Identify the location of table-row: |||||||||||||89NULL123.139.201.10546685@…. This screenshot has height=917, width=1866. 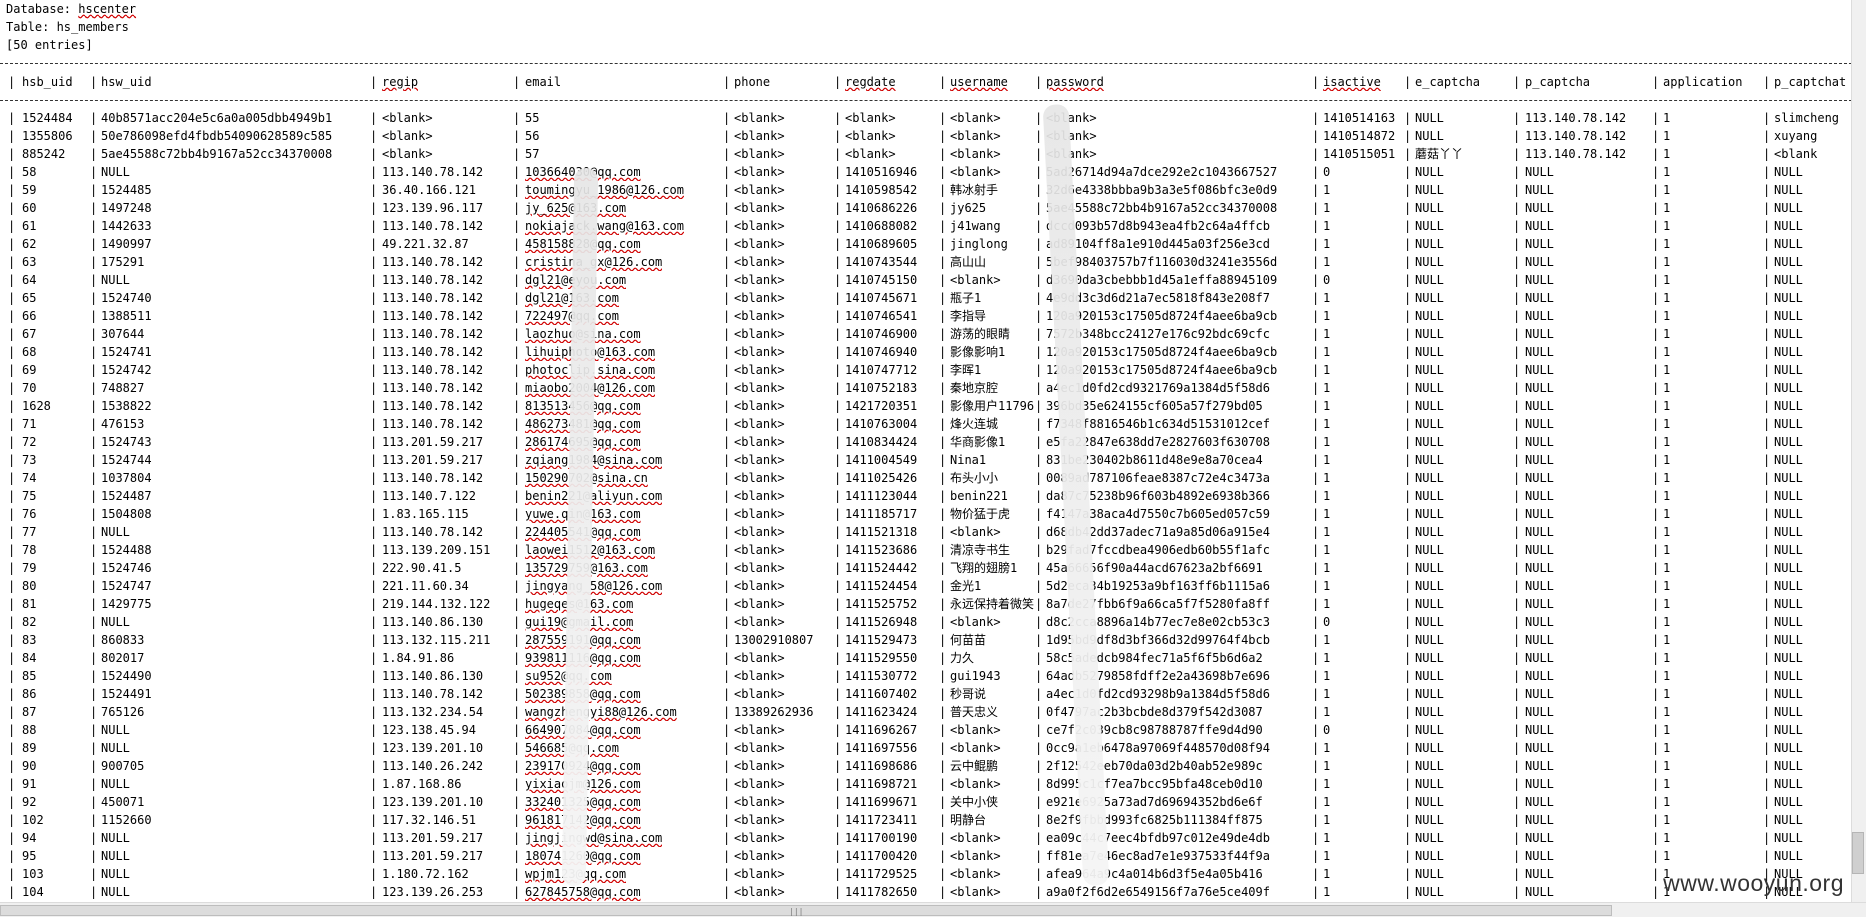
(926, 748).